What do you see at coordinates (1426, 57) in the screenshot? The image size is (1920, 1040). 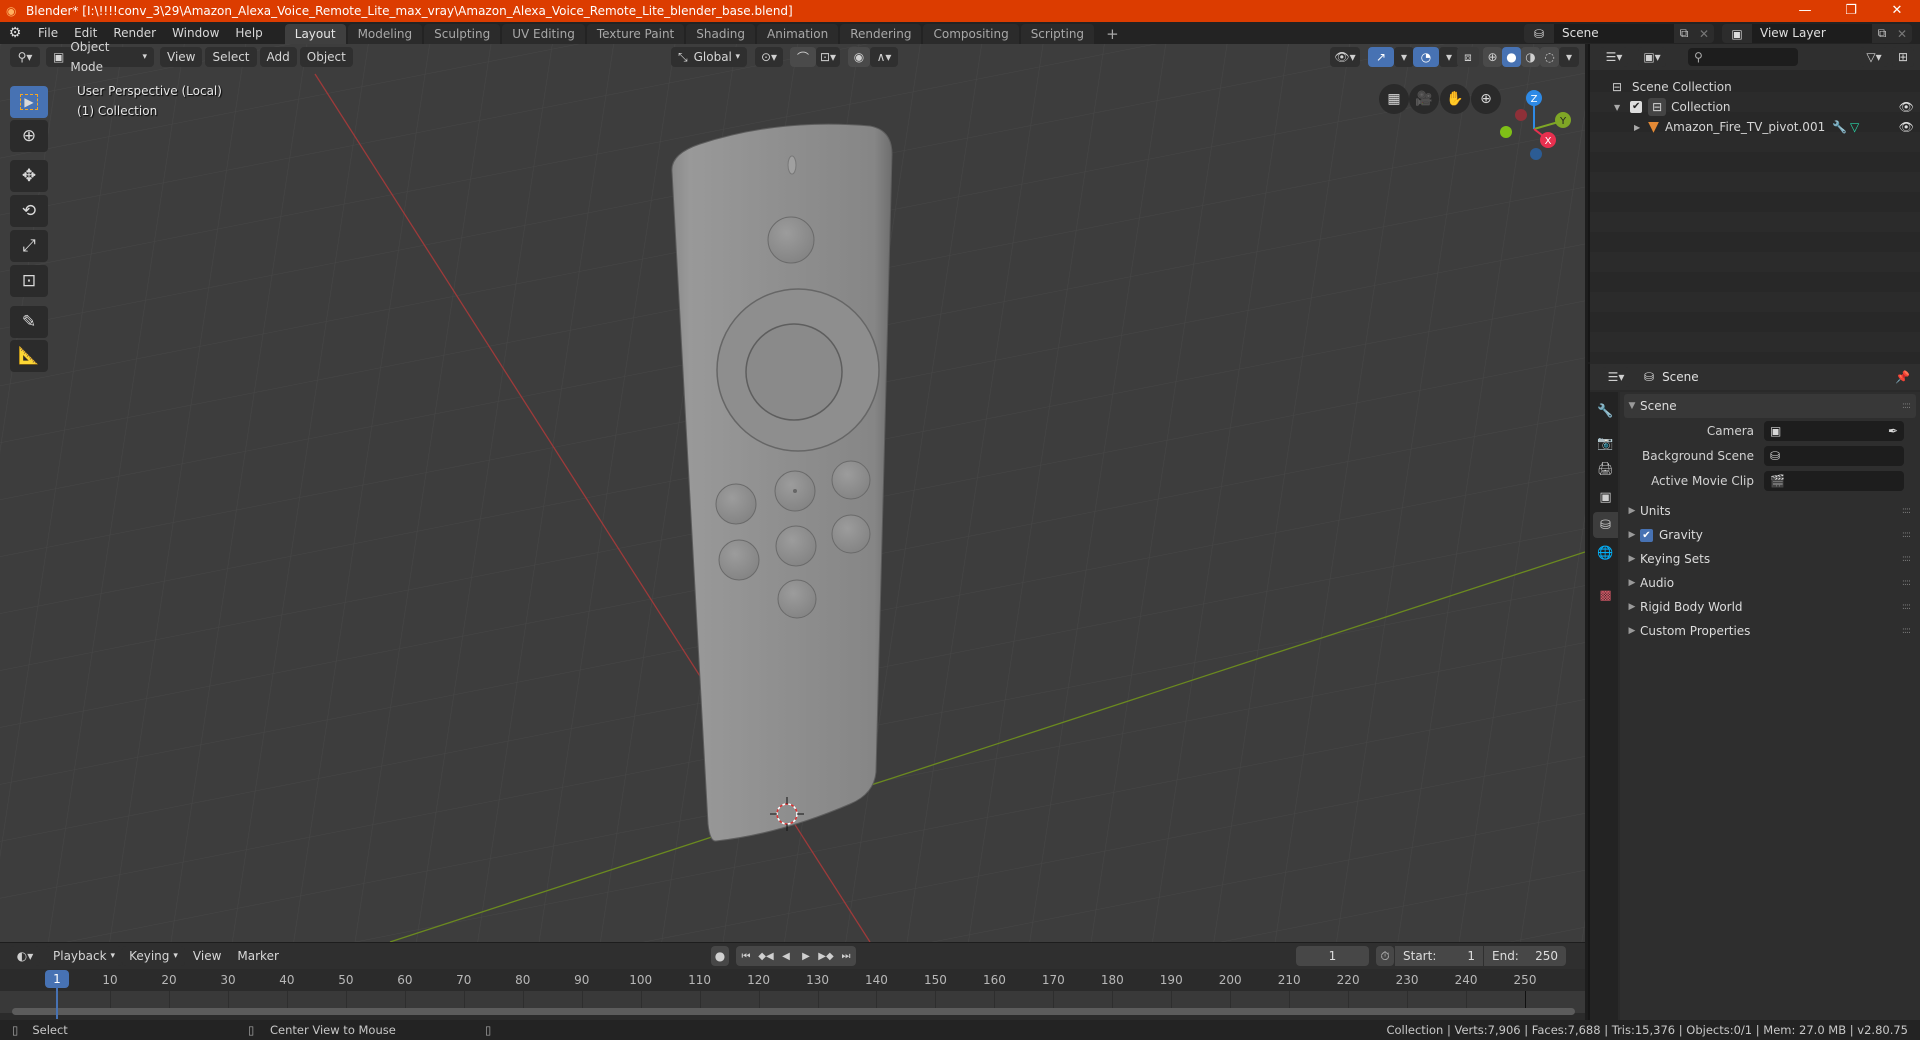 I see `overlays-toggle-icon: ◔` at bounding box center [1426, 57].